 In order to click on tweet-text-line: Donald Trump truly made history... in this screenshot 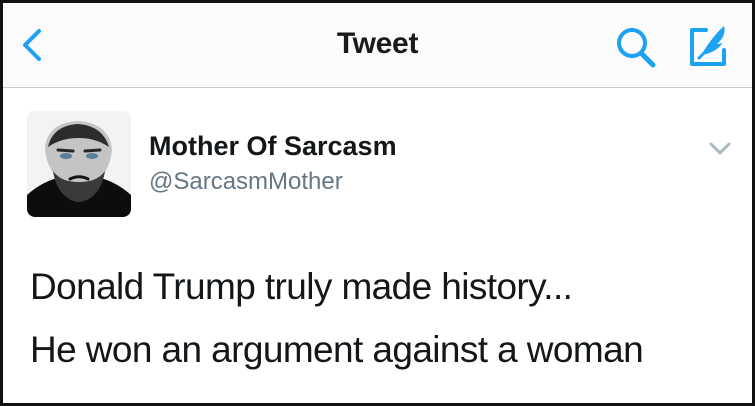, I will do `click(301, 286)`.